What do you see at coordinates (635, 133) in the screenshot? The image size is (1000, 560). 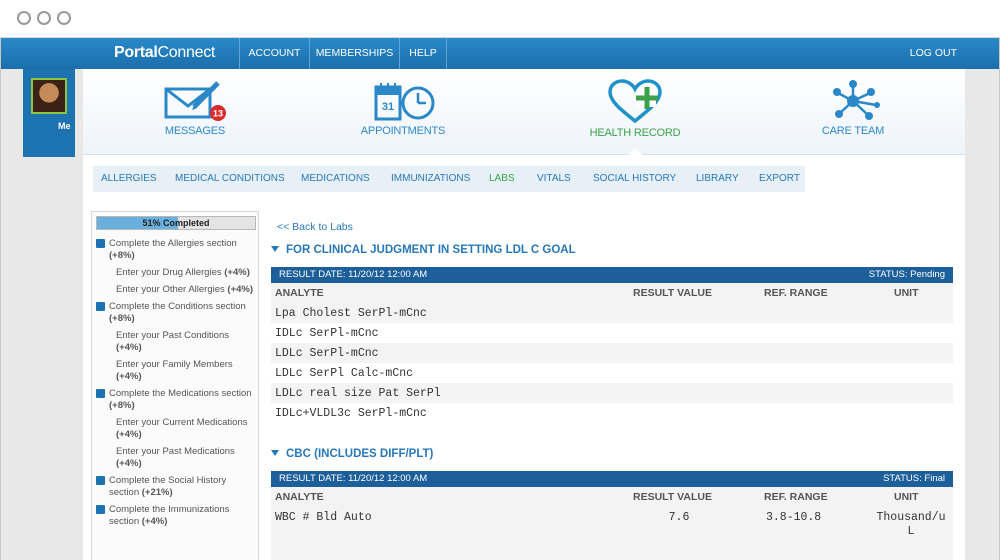 I see `health-record-label: HEALTH RECORD` at bounding box center [635, 133].